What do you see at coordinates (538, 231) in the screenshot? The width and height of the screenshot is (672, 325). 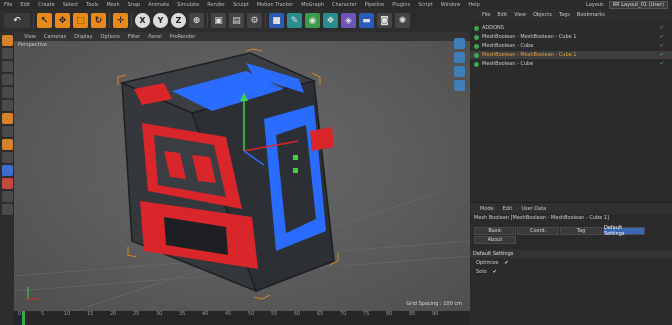 I see `tab-coord: Coord.` at bounding box center [538, 231].